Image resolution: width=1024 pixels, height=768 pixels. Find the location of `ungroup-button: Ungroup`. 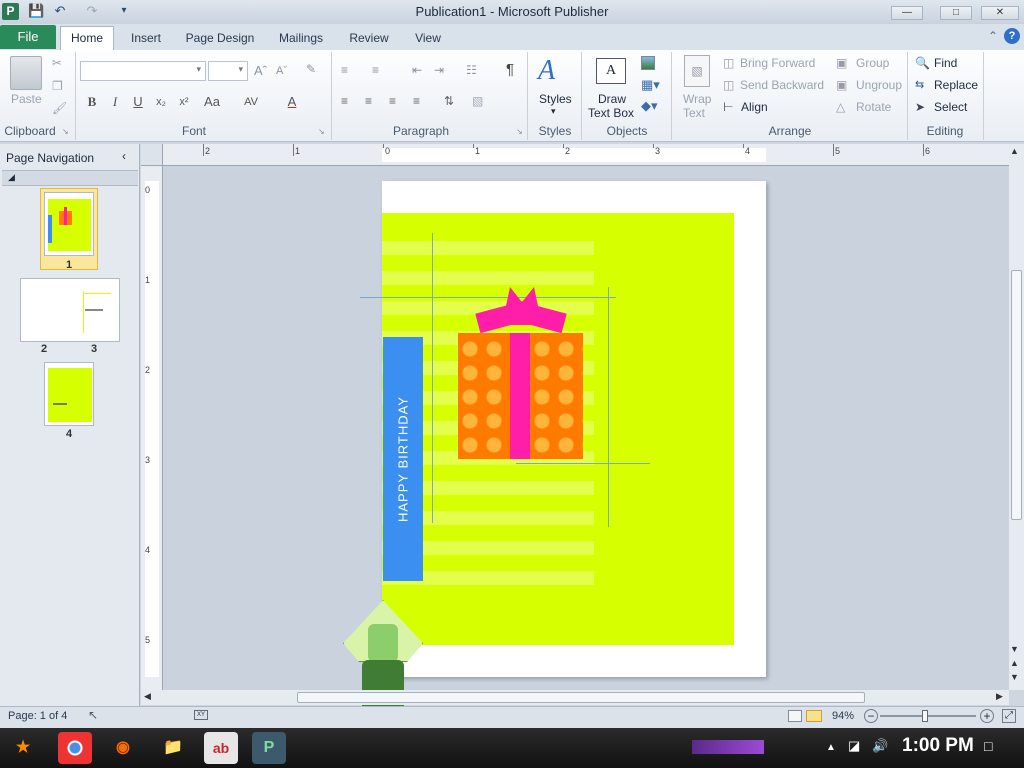

ungroup-button: Ungroup is located at coordinates (879, 85).